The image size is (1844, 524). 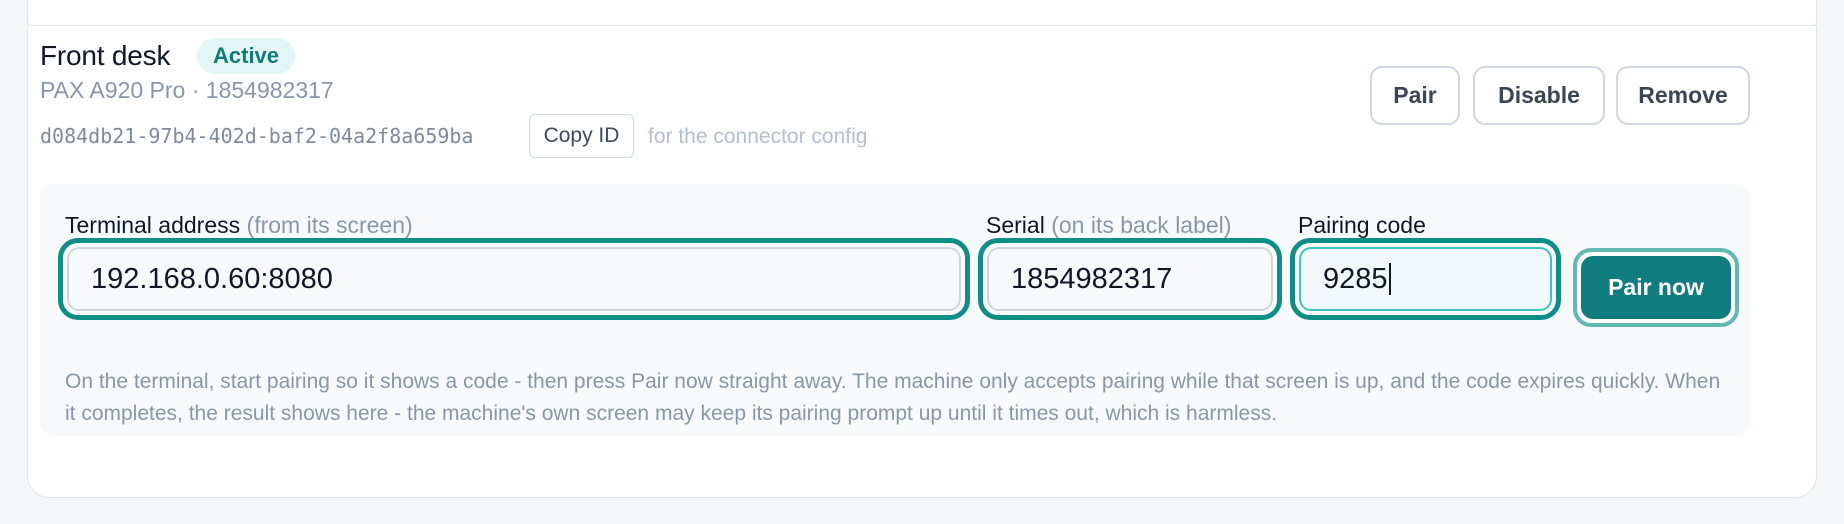 What do you see at coordinates (246, 56) in the screenshot?
I see `status-badge: Active` at bounding box center [246, 56].